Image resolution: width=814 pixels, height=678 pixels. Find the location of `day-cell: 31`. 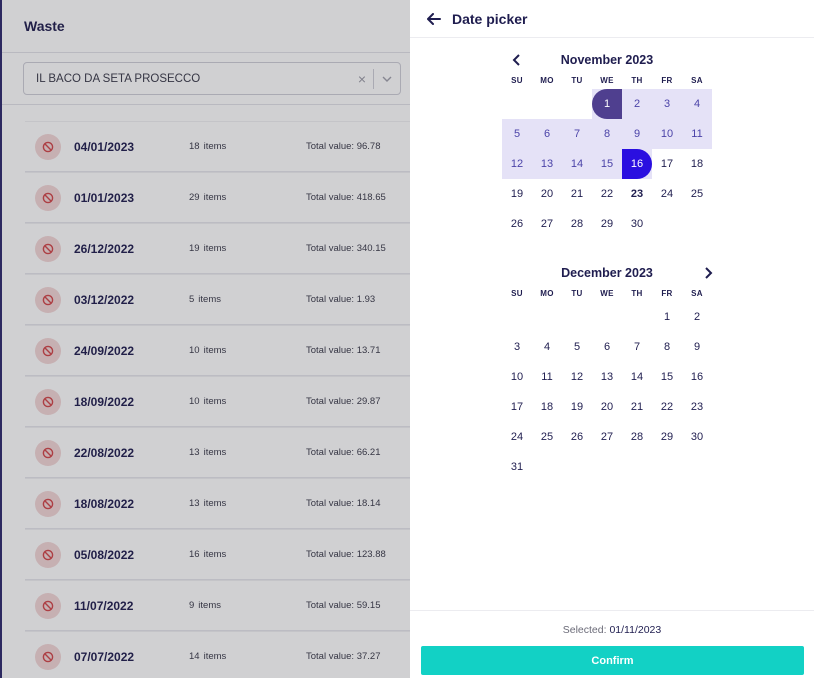

day-cell: 31 is located at coordinates (517, 467).